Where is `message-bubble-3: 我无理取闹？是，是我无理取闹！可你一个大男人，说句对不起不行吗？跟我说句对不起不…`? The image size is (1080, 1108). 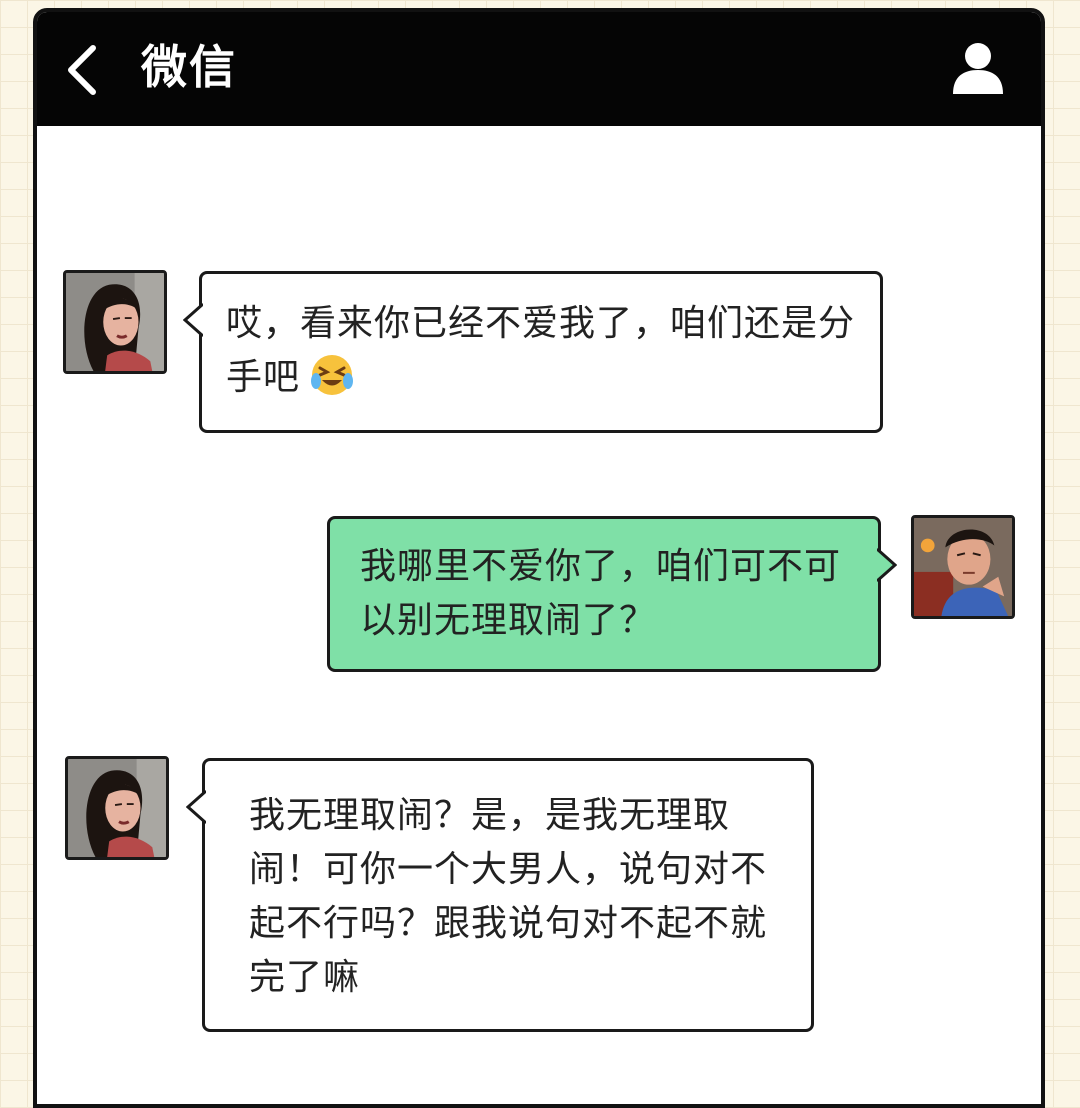
message-bubble-3: 我无理取闹？是，是我无理取闹！可你一个大男人，说句对不起不行吗？跟我说句对不起不… is located at coordinates (500, 895).